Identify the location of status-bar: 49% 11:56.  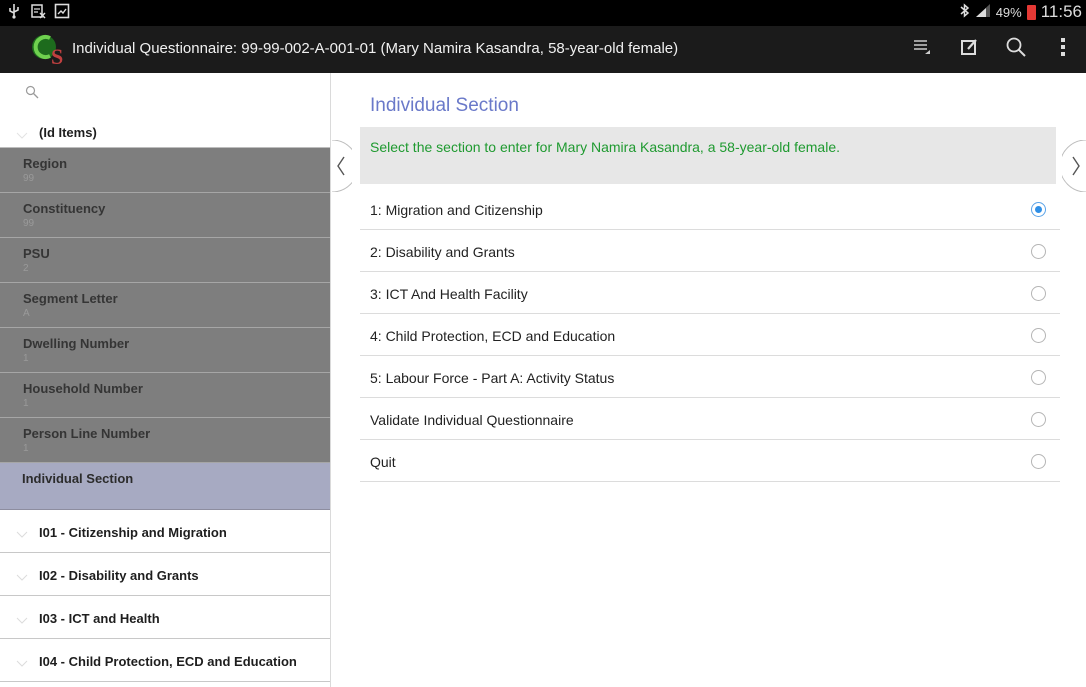
(543, 13).